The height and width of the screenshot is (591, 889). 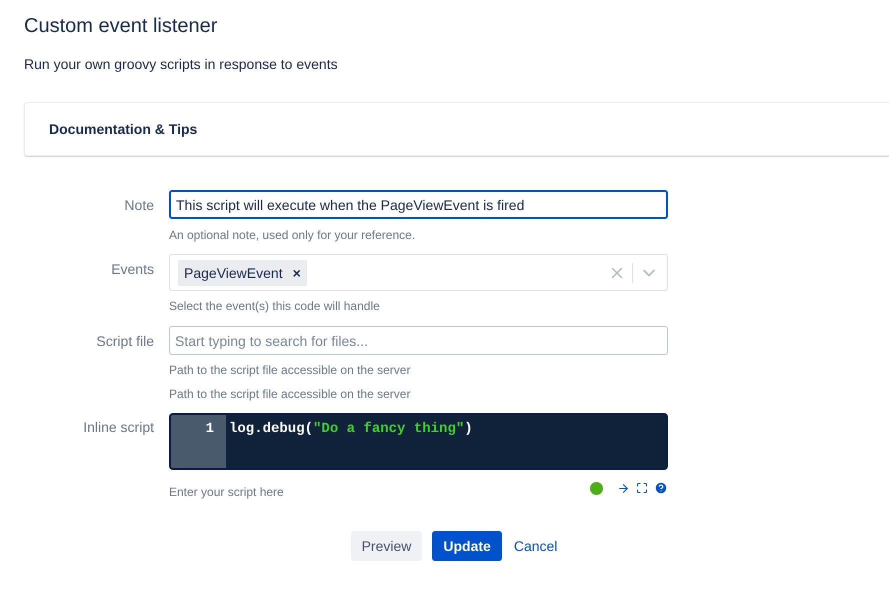 I want to click on help-icon, so click(x=661, y=488).